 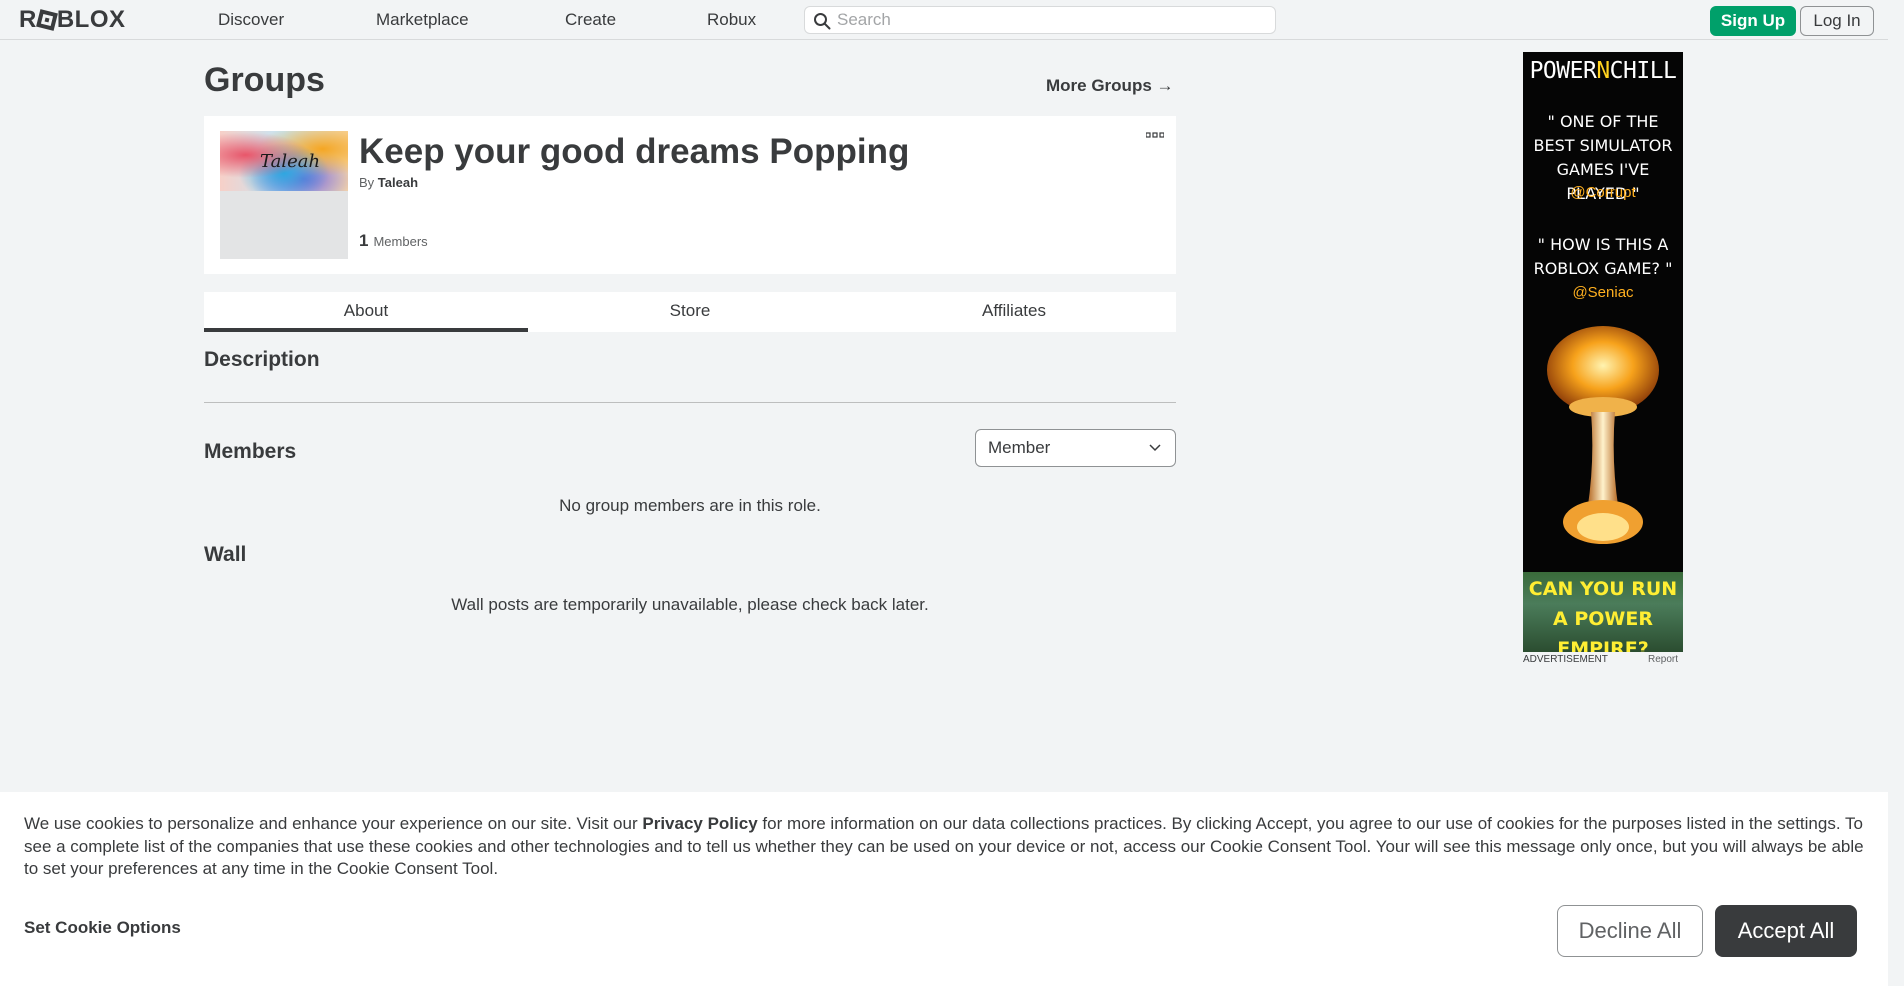 What do you see at coordinates (1052, 20) in the screenshot?
I see `search-input` at bounding box center [1052, 20].